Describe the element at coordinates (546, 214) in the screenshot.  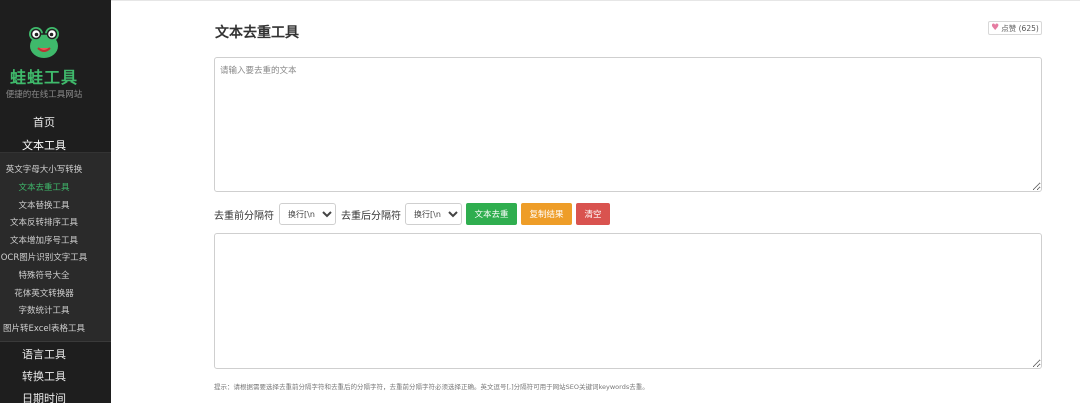
I see `copy-result-button: 复制结果` at that location.